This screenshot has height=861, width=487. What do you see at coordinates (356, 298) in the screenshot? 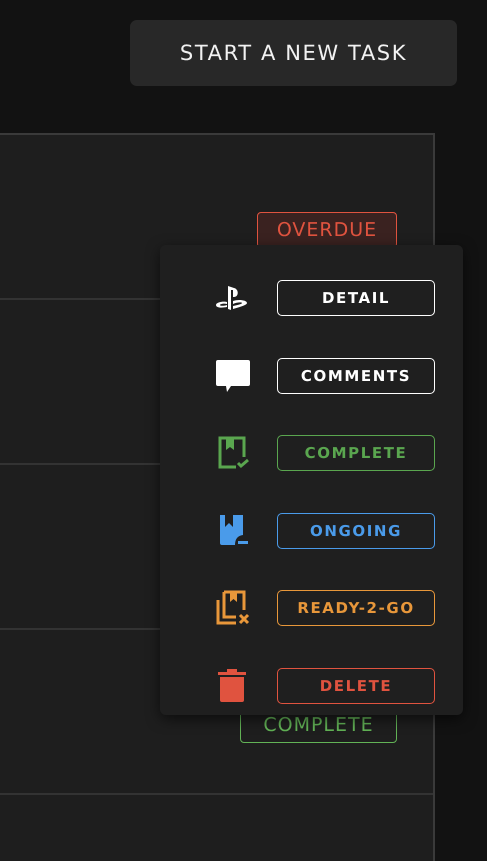
I see `action-button: DETAIL` at bounding box center [356, 298].